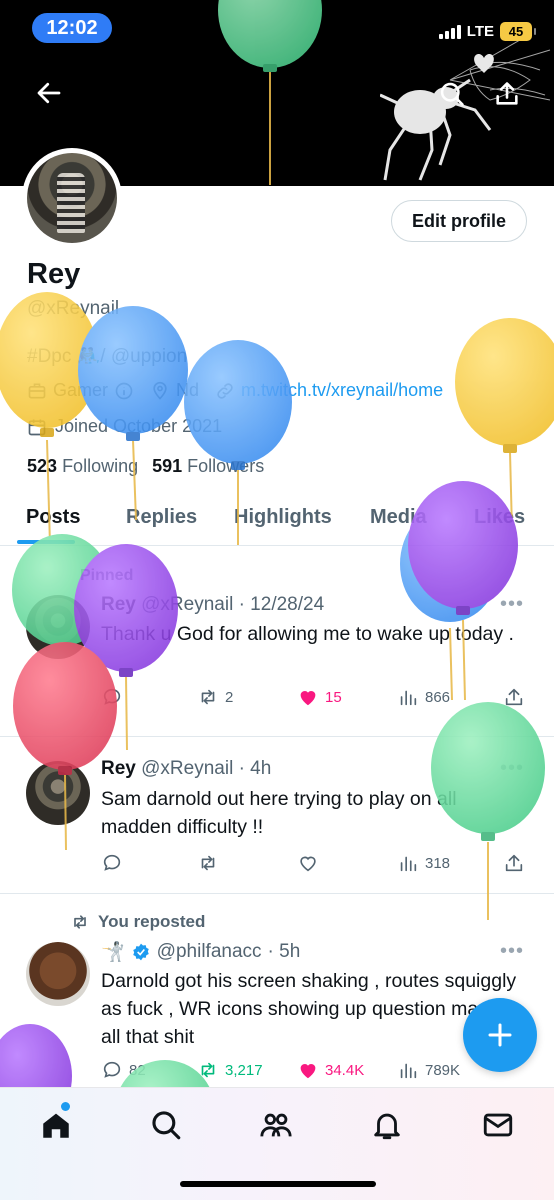  I want to click on communities-icon, so click(276, 1125).